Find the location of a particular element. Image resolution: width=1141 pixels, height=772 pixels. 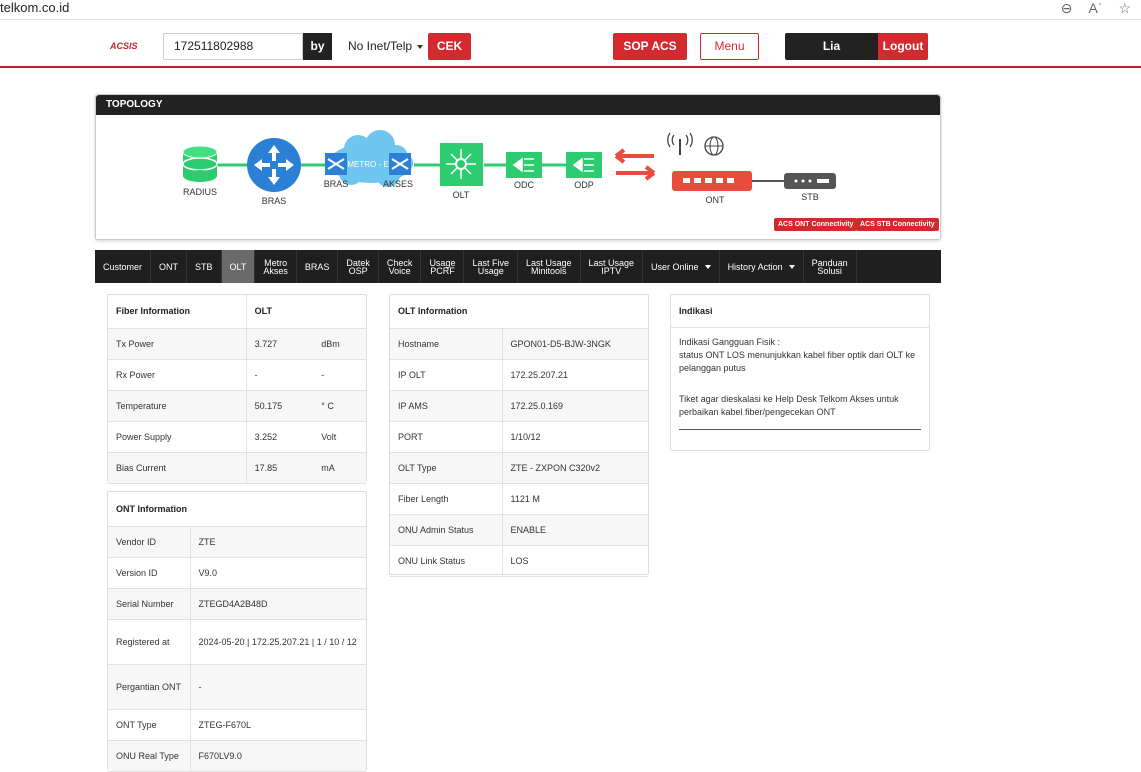

ont-router-icon is located at coordinates (712, 181).